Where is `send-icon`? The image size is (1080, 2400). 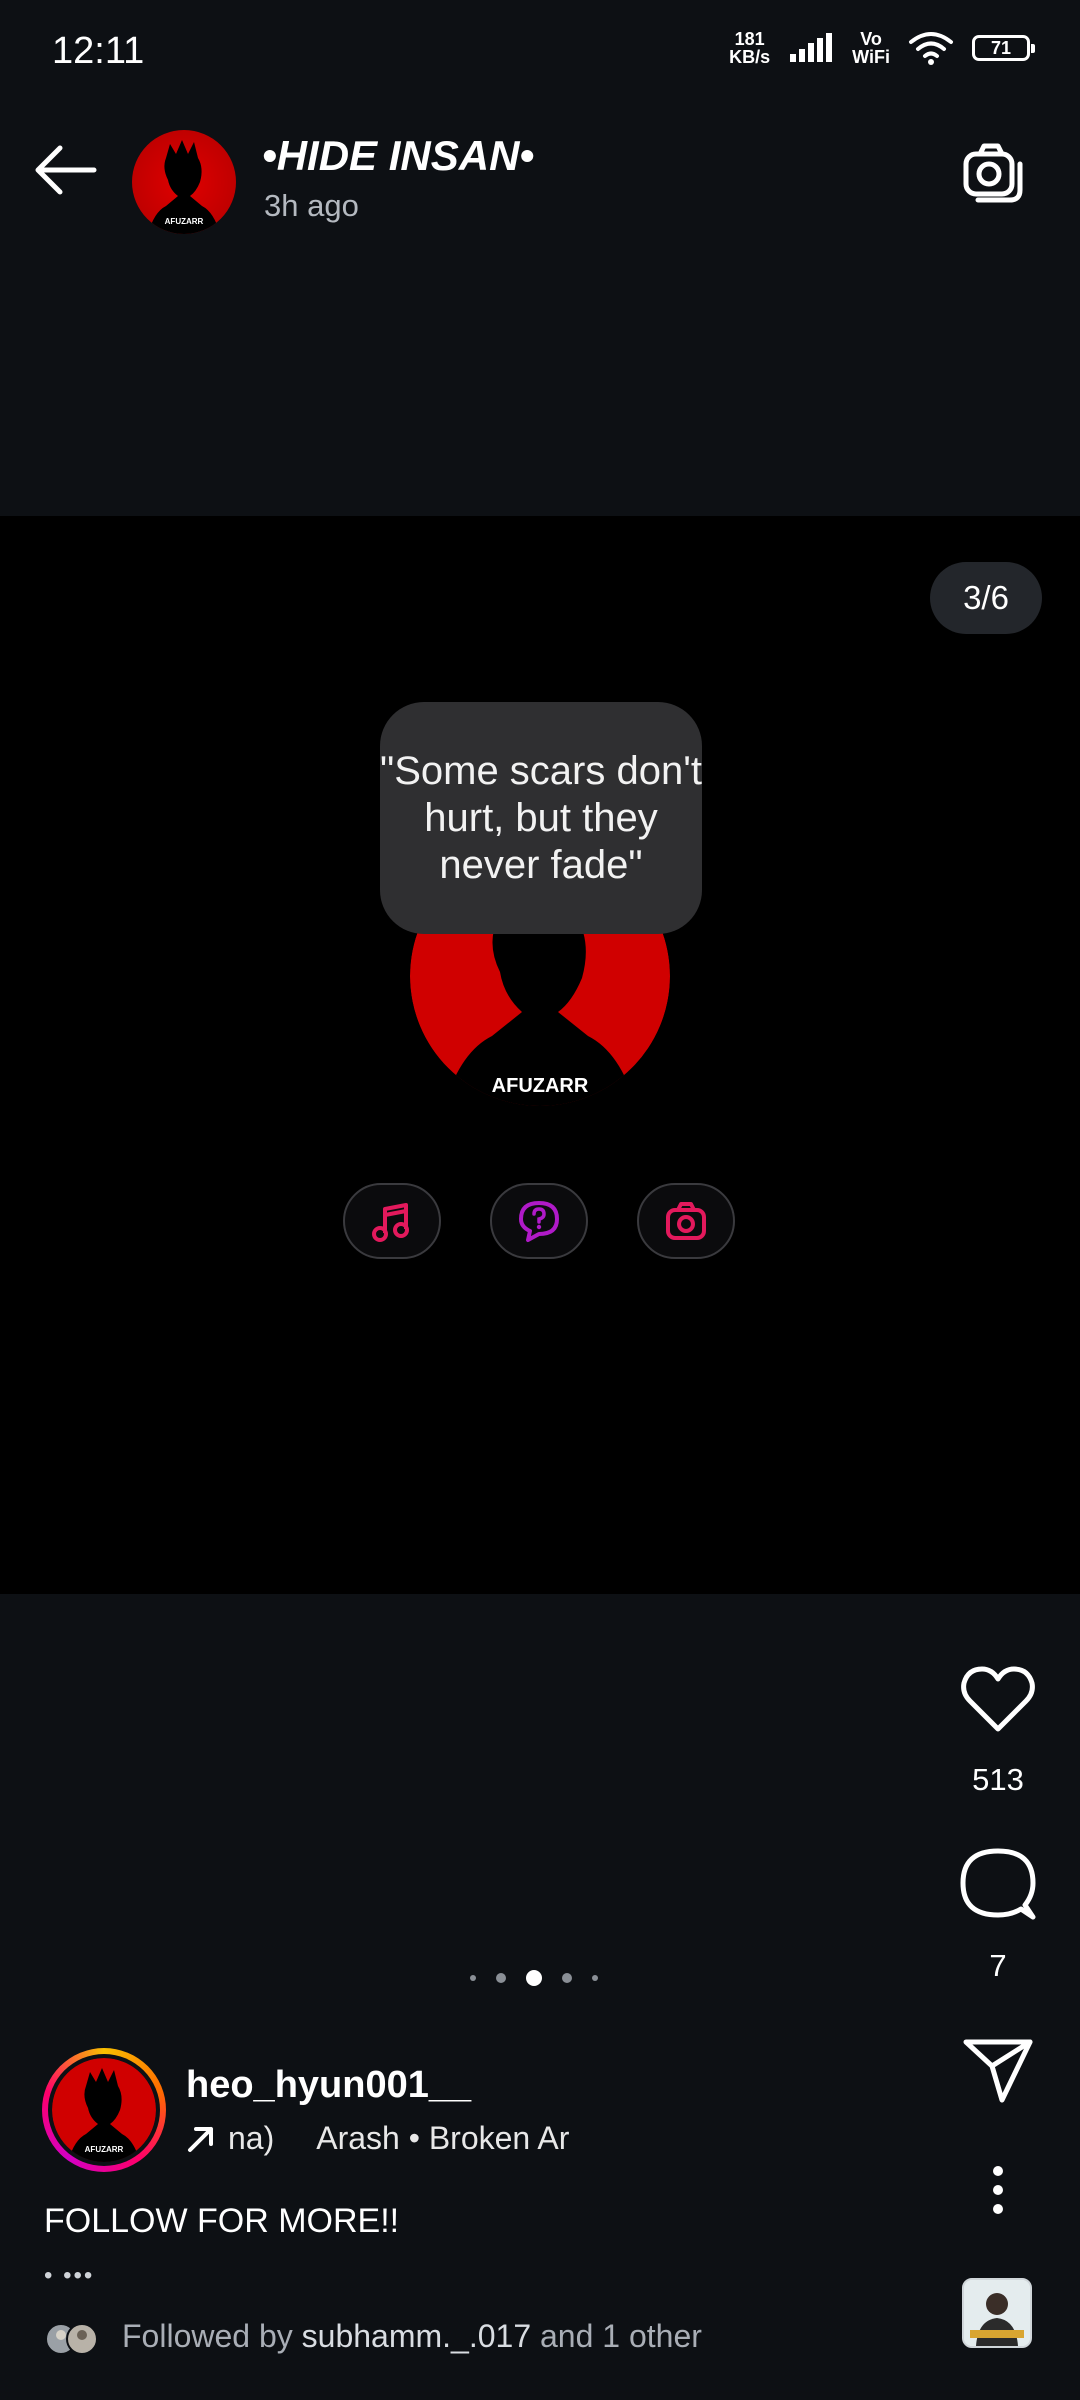
send-icon is located at coordinates (998, 2071).